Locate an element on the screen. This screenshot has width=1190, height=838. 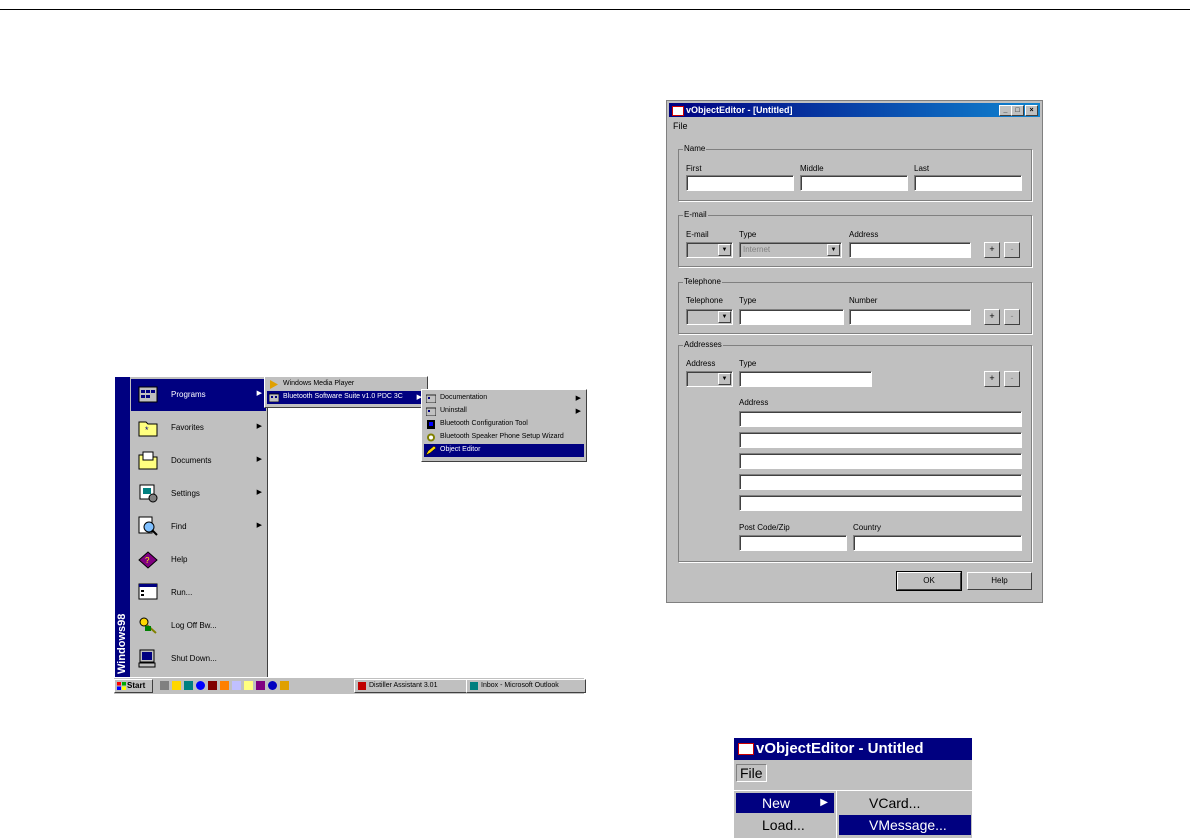
start-menu-item-settings: Settings ▶ is located at coordinates (198, 494).